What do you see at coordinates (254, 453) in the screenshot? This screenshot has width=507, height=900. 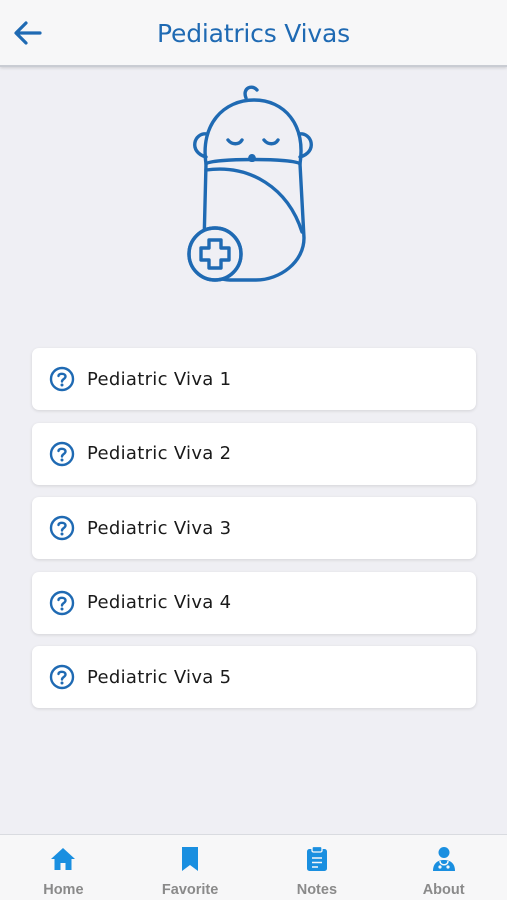 I see `list-item: Pediatric Viva 2` at bounding box center [254, 453].